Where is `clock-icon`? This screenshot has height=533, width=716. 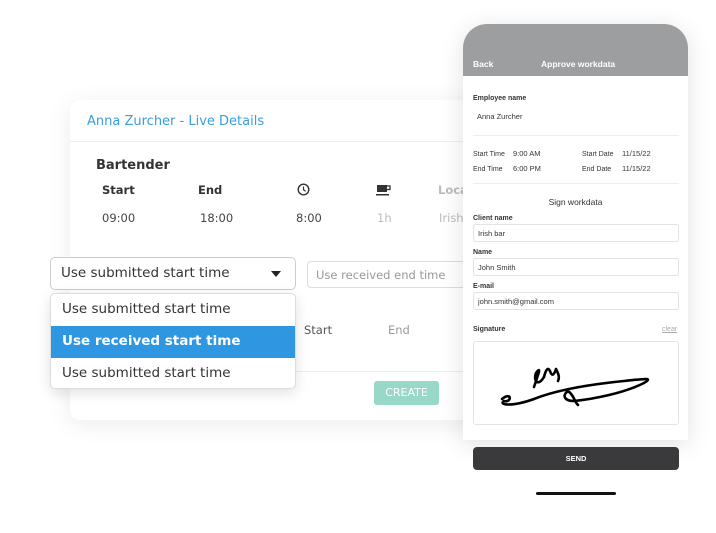
clock-icon is located at coordinates (303, 189).